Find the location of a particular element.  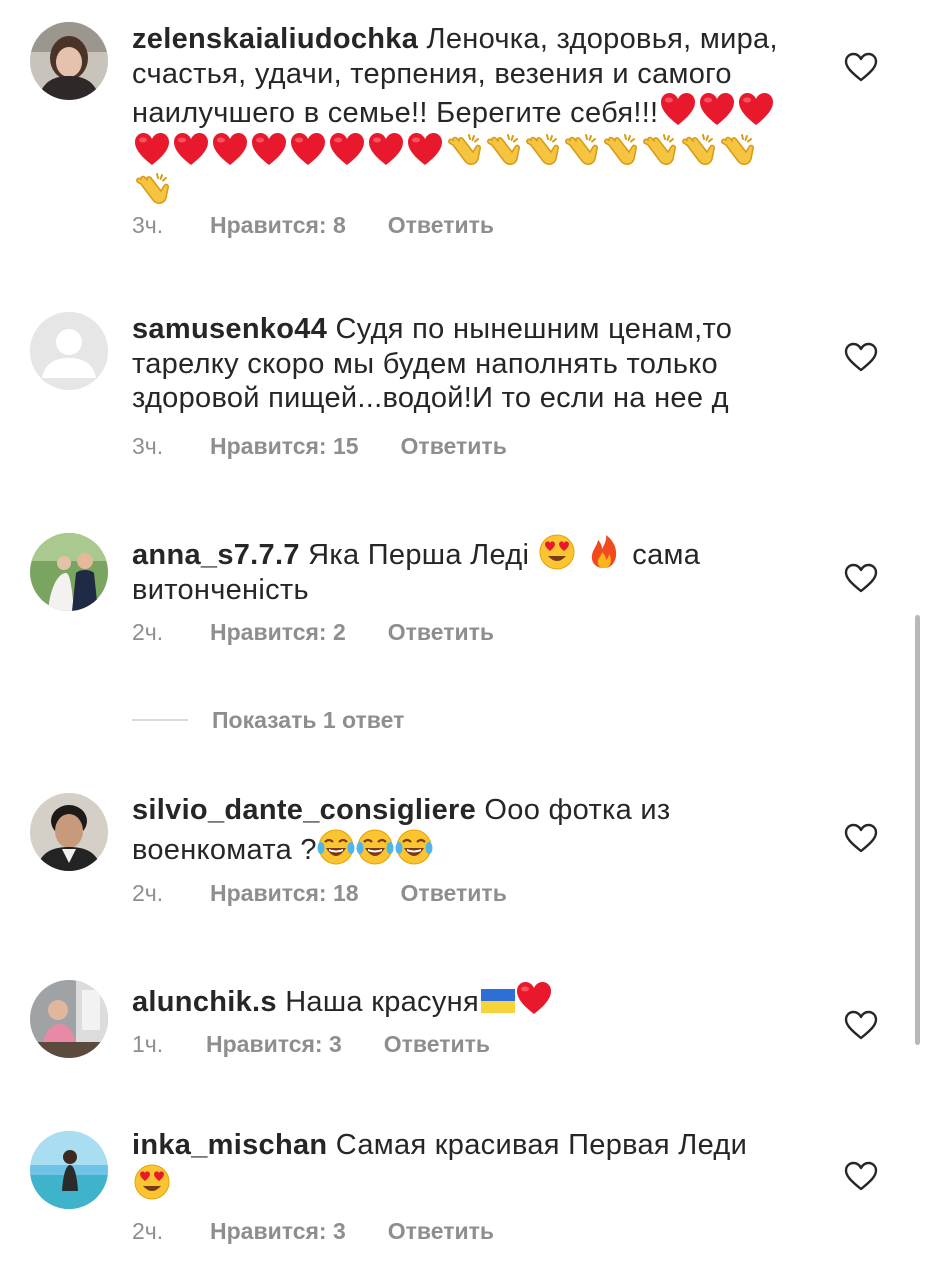

comment-meta: 3ч. Нравится: 8 Ответить is located at coordinates (313, 225).